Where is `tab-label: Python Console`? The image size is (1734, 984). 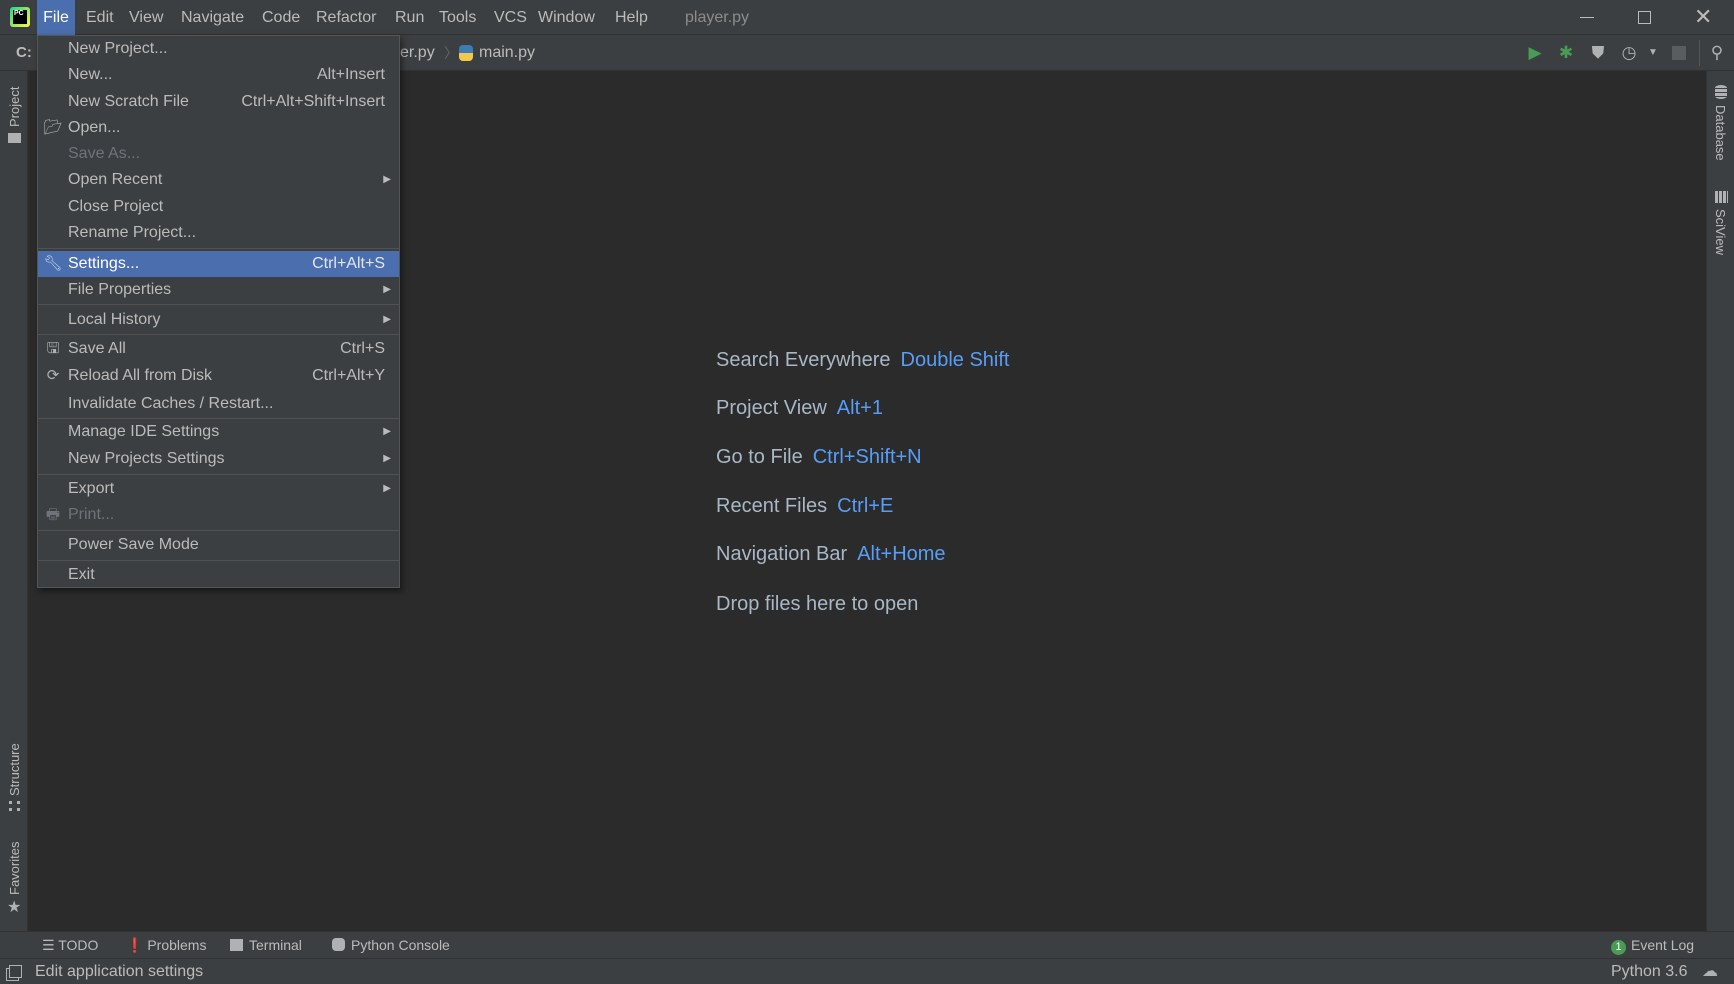
tab-label: Python Console is located at coordinates (400, 945).